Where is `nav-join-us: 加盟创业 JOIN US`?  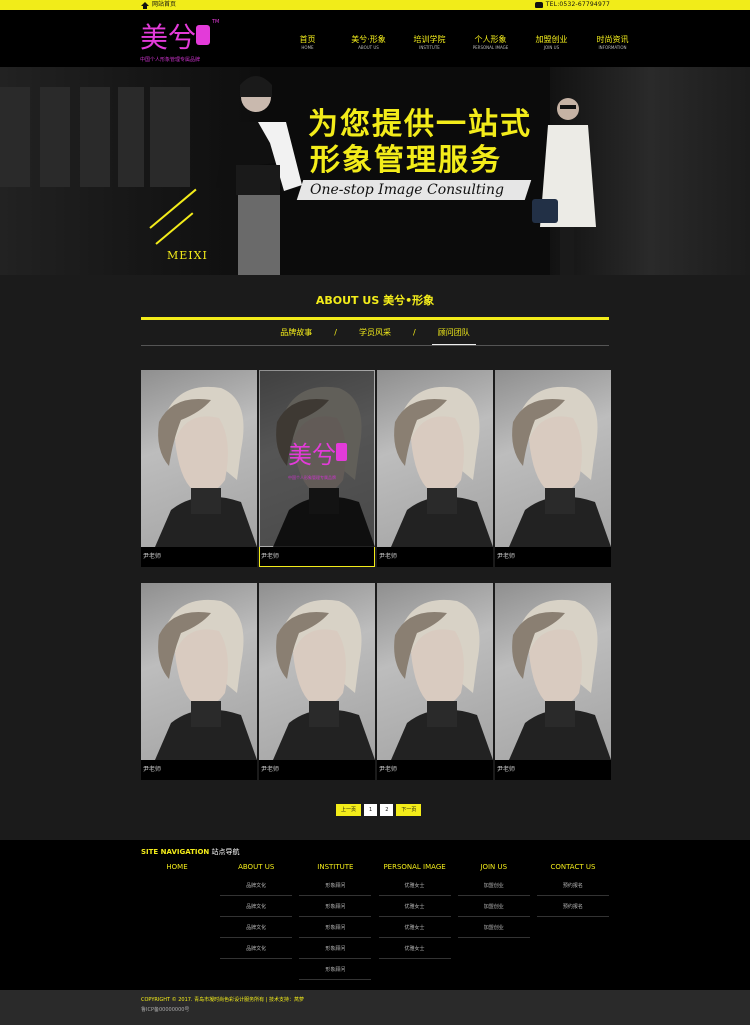 nav-join-us: 加盟创业 JOIN US is located at coordinates (551, 38).